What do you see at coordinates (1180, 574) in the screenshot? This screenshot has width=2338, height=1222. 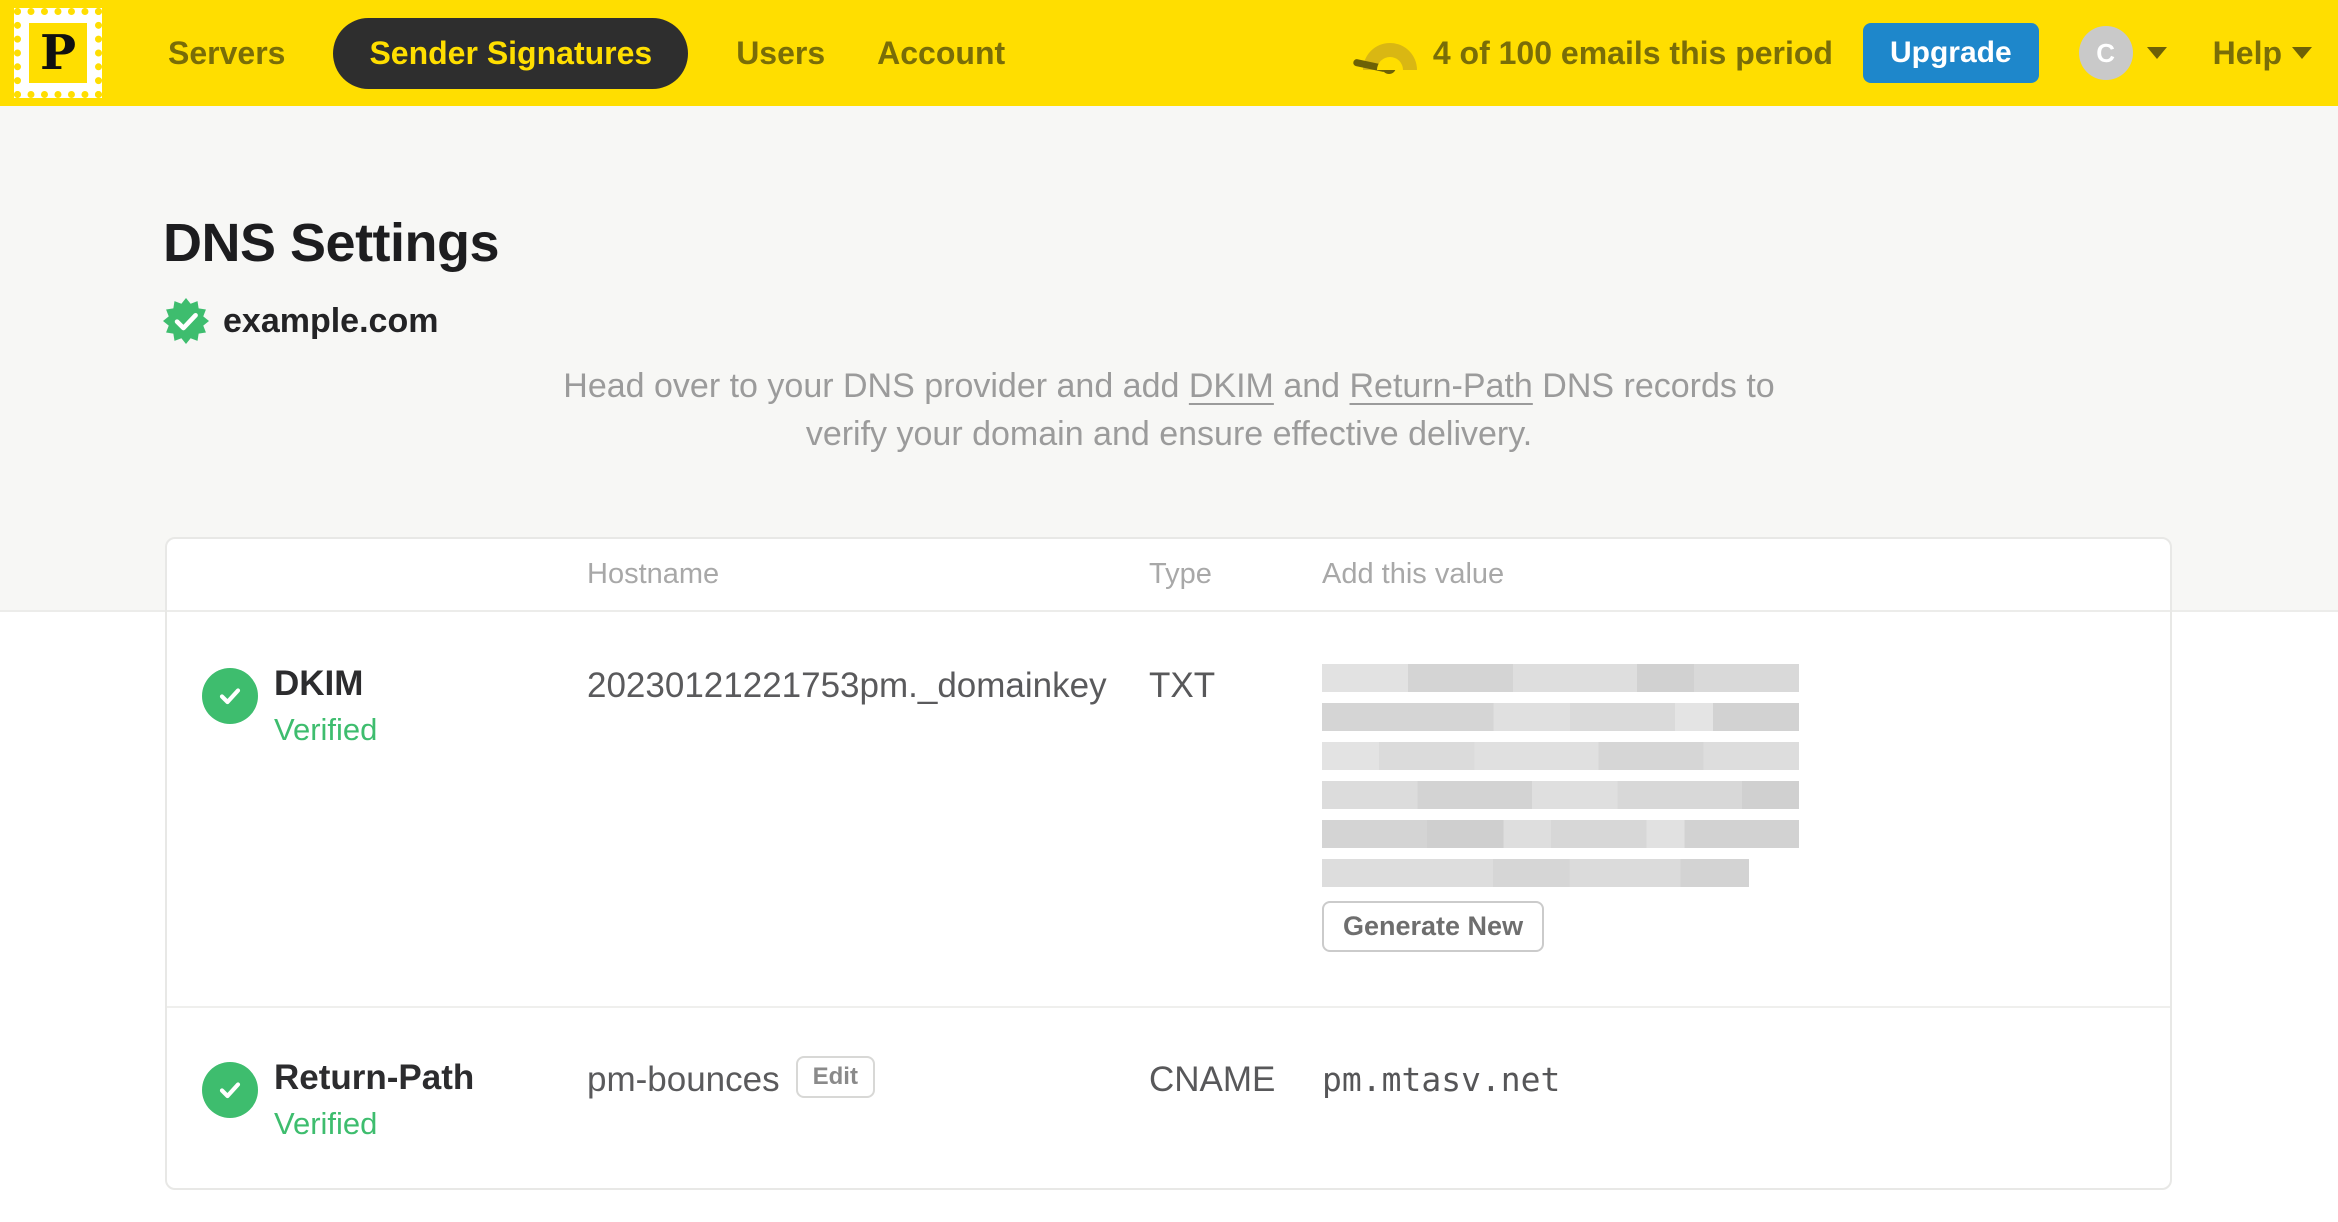 I see `table-header-type: Type` at bounding box center [1180, 574].